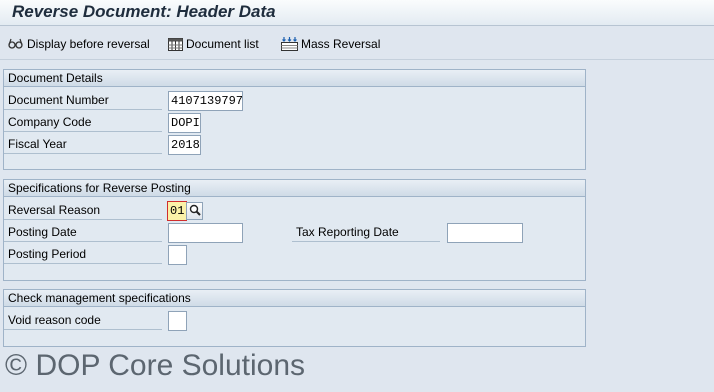 The height and width of the screenshot is (392, 714). I want to click on posting-date-field, so click(205, 233).